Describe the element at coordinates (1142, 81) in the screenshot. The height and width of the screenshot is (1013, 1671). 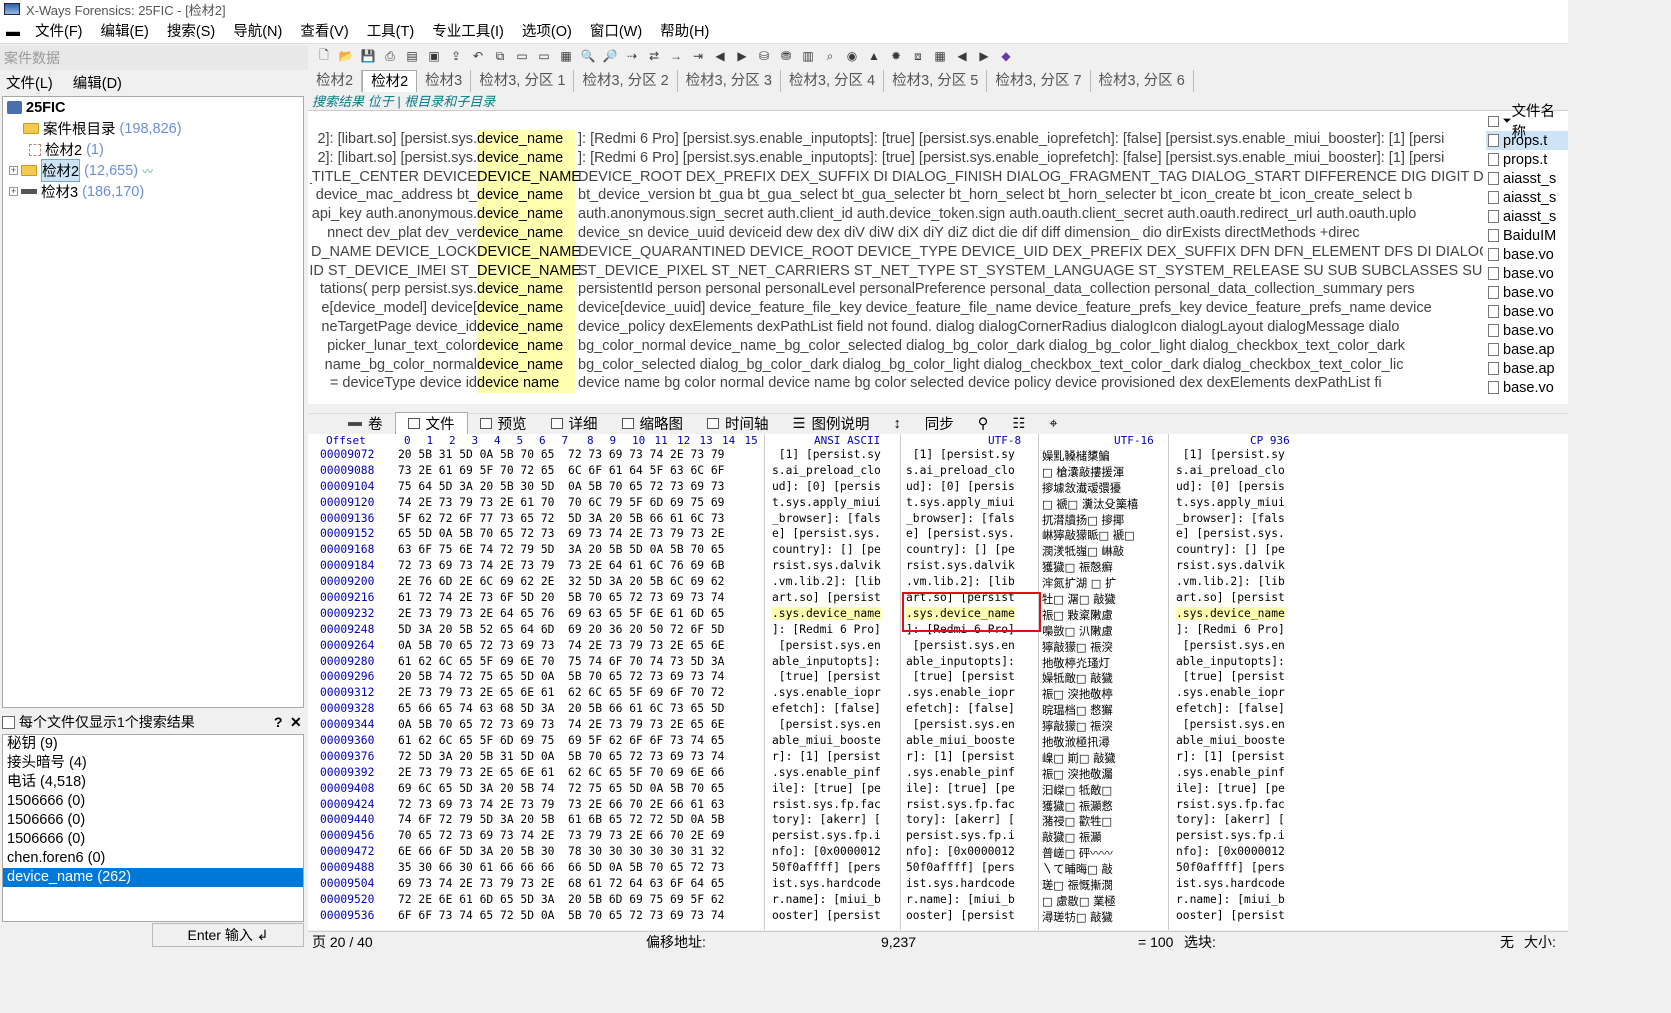
I see `tab-evidence: 检材3, 分区 6` at that location.